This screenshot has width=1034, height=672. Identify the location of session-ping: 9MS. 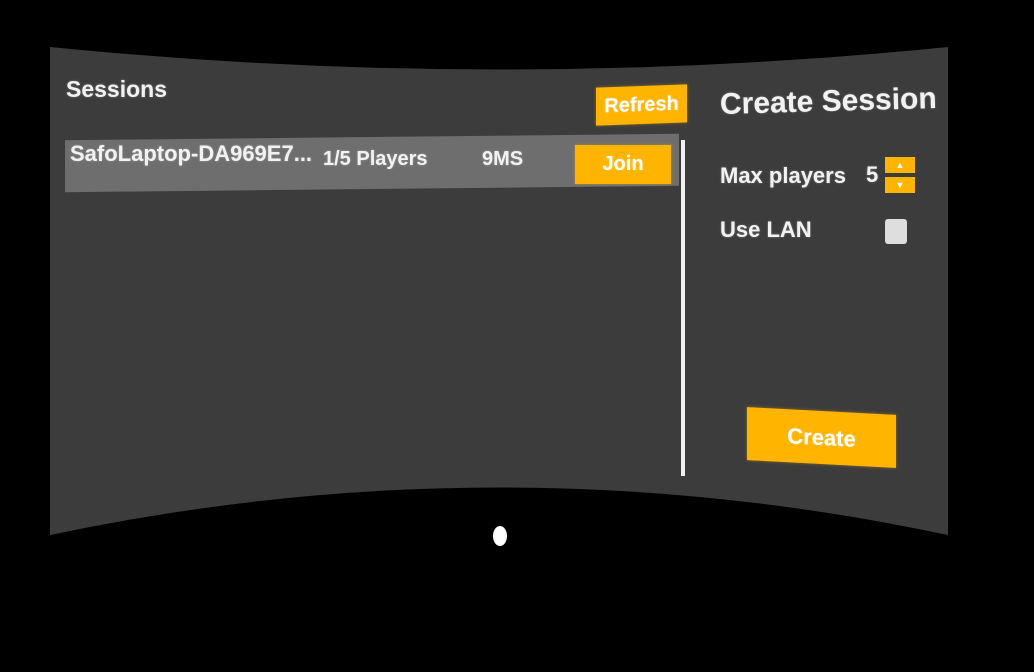
(503, 159).